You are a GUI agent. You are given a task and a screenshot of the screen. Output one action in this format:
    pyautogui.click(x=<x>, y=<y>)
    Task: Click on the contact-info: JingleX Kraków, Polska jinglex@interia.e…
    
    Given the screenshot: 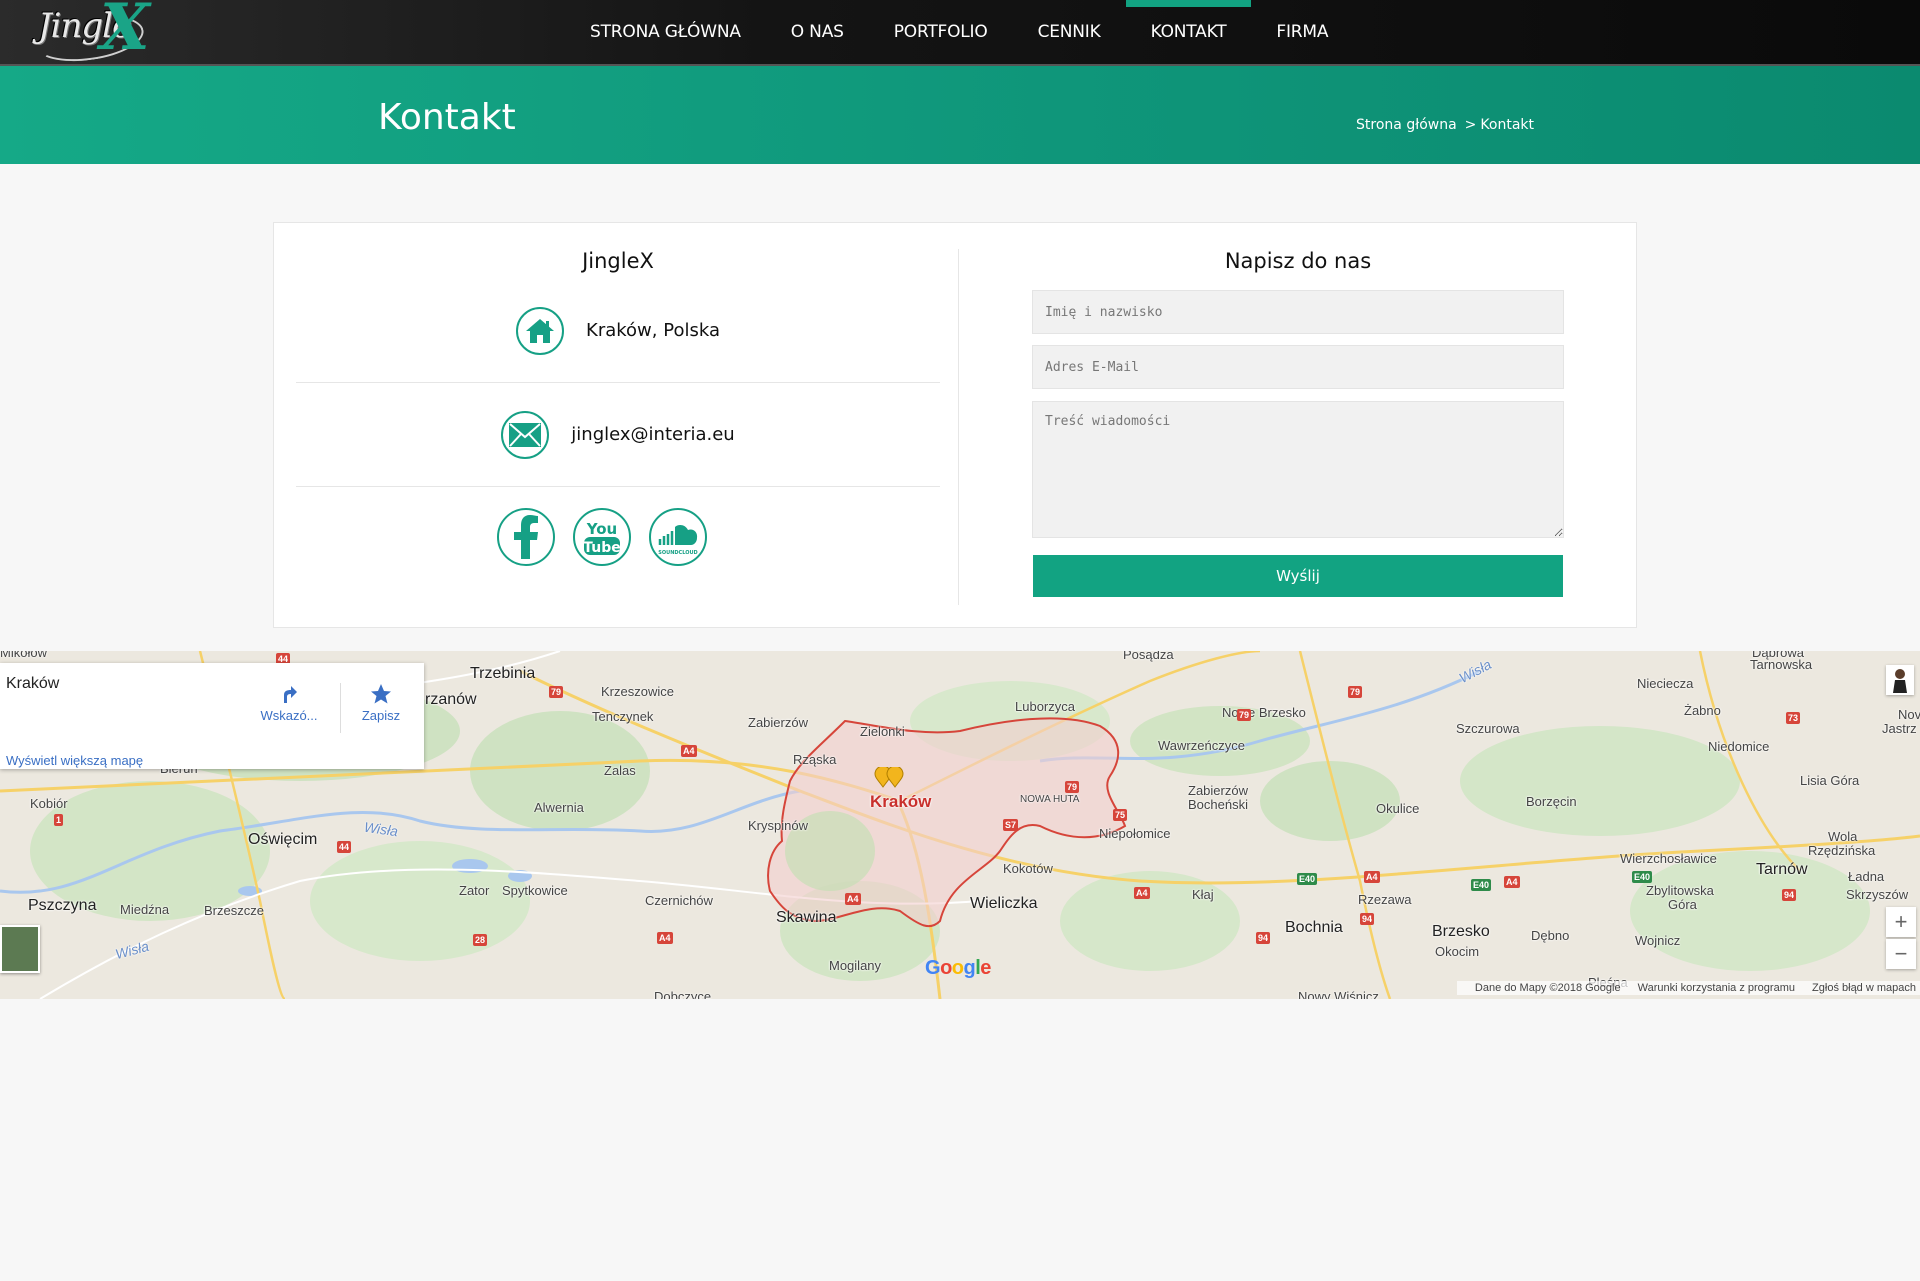 What is the action you would take?
    pyautogui.click(x=618, y=425)
    